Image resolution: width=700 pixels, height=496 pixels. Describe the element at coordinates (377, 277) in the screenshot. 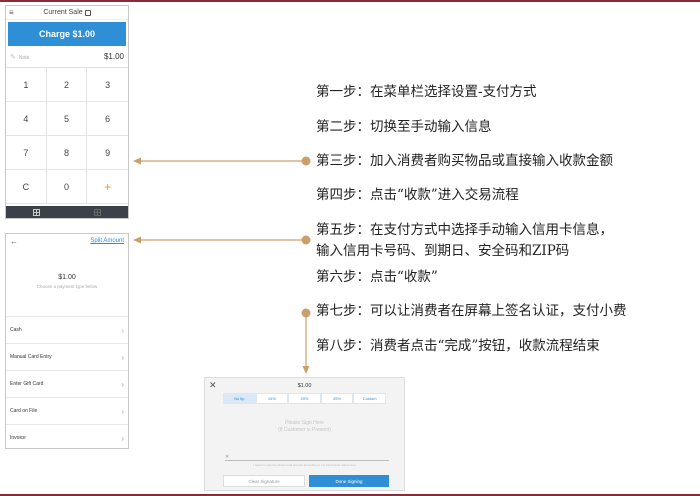

I see `step-6: 第六步：点击“收款”` at that location.